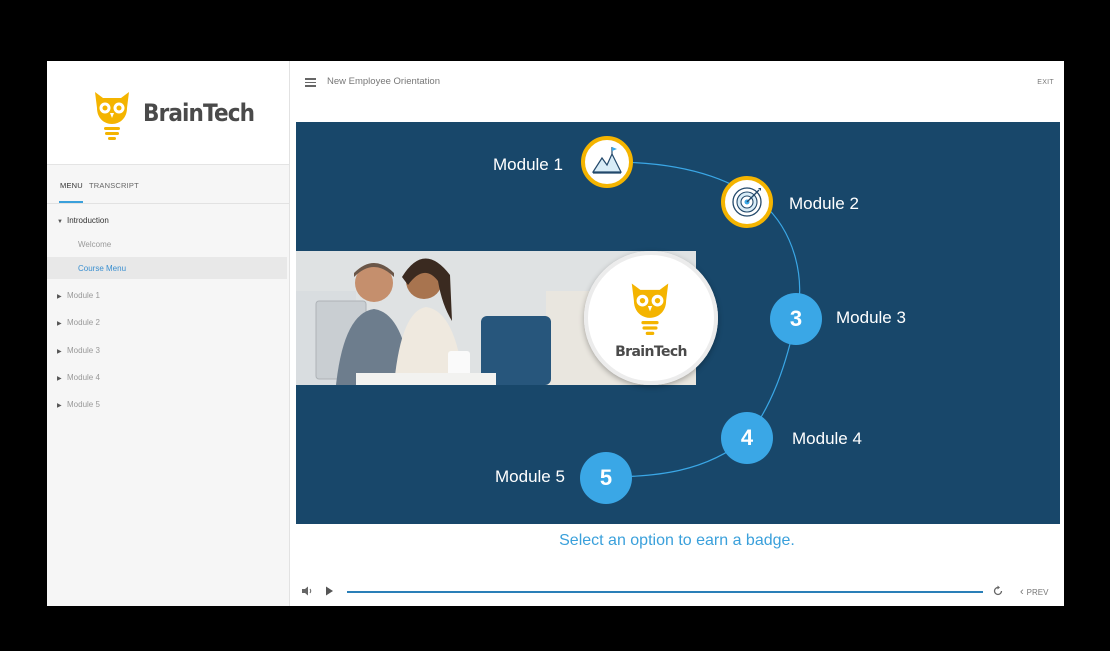  Describe the element at coordinates (78, 377) in the screenshot. I see `menu-item-module-4: ▶ Module 4` at that location.